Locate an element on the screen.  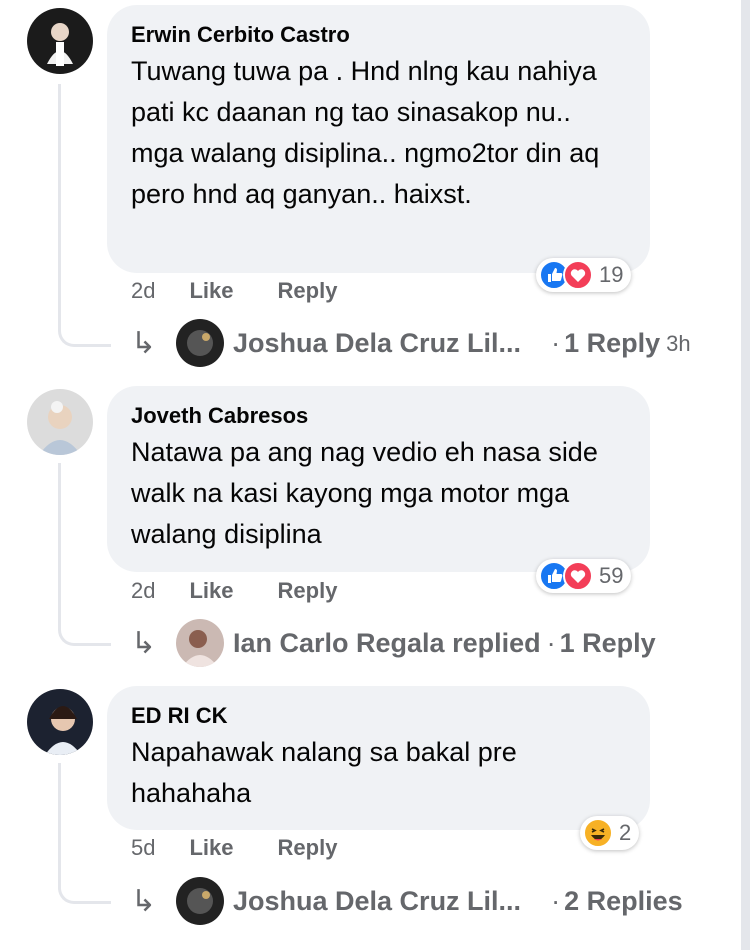
reaction-summary: 2 is located at coordinates (610, 833).